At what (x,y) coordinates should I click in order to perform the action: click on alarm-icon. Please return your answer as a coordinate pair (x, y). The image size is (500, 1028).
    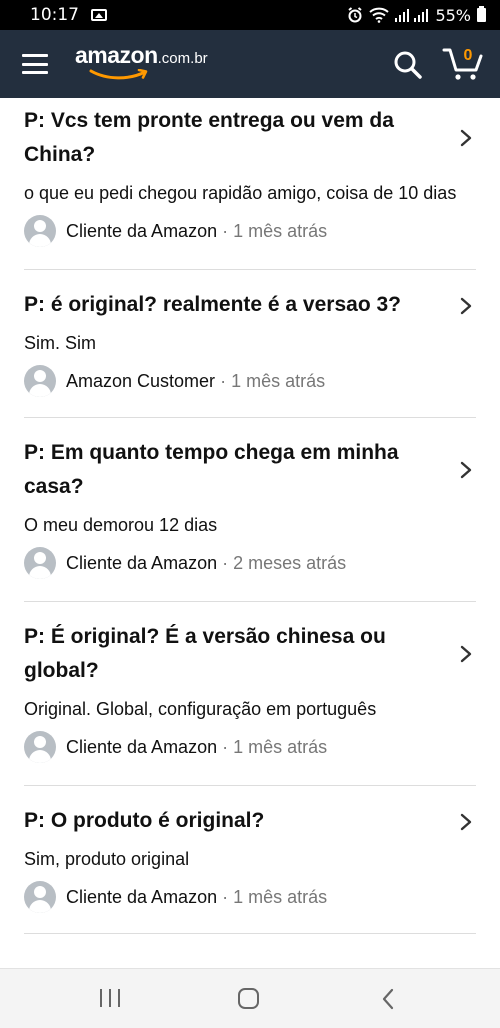
    Looking at the image, I should click on (355, 15).